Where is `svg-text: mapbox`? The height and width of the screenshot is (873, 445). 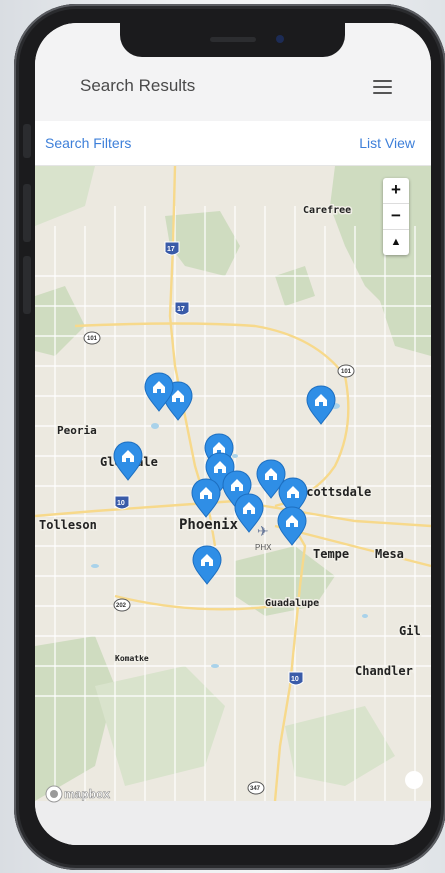
svg-text: mapbox is located at coordinates (87, 794).